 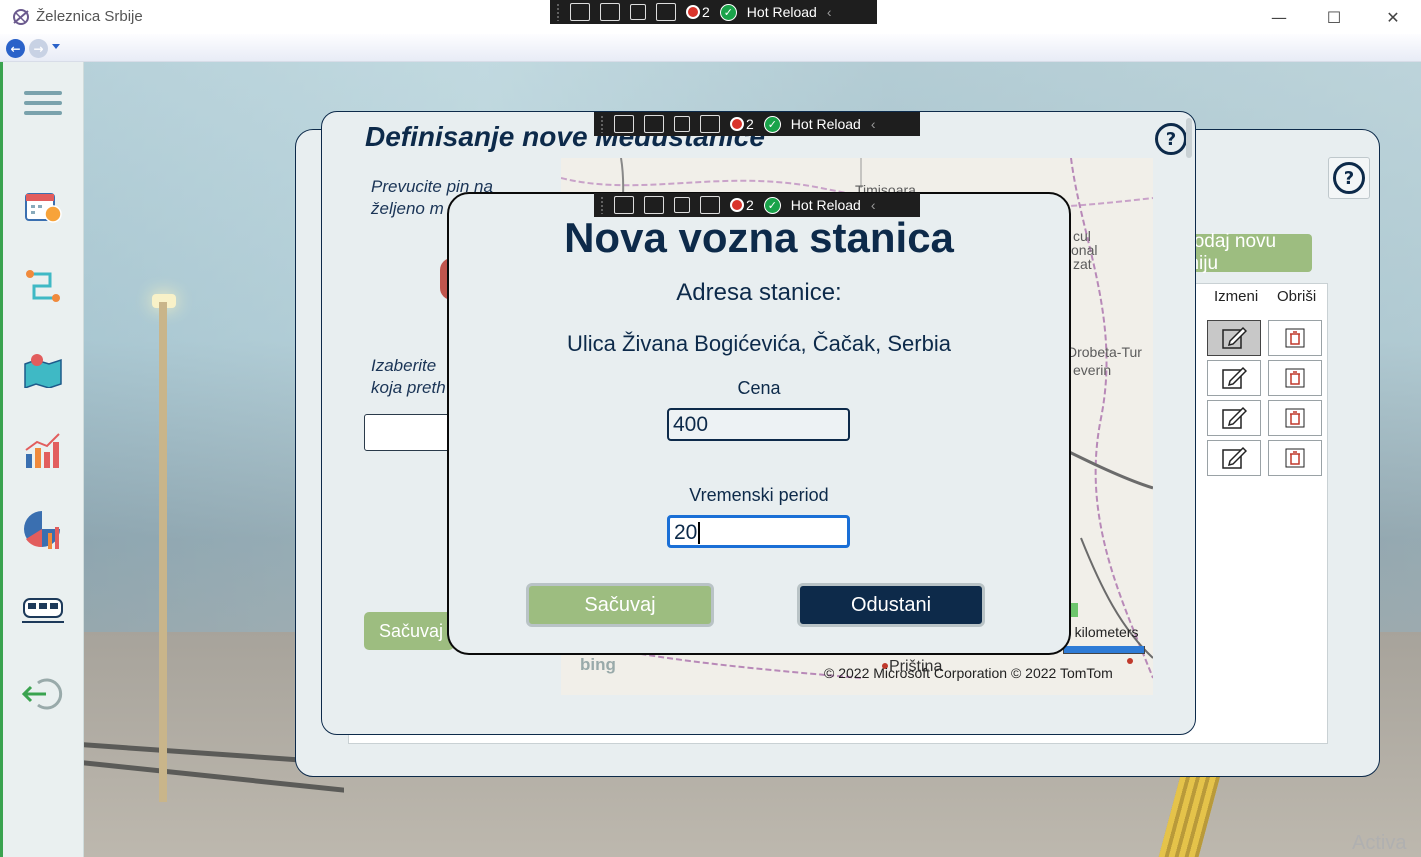 What do you see at coordinates (1104, 352) in the screenshot?
I see `map-label-drobeta: Drobeta-Tur` at bounding box center [1104, 352].